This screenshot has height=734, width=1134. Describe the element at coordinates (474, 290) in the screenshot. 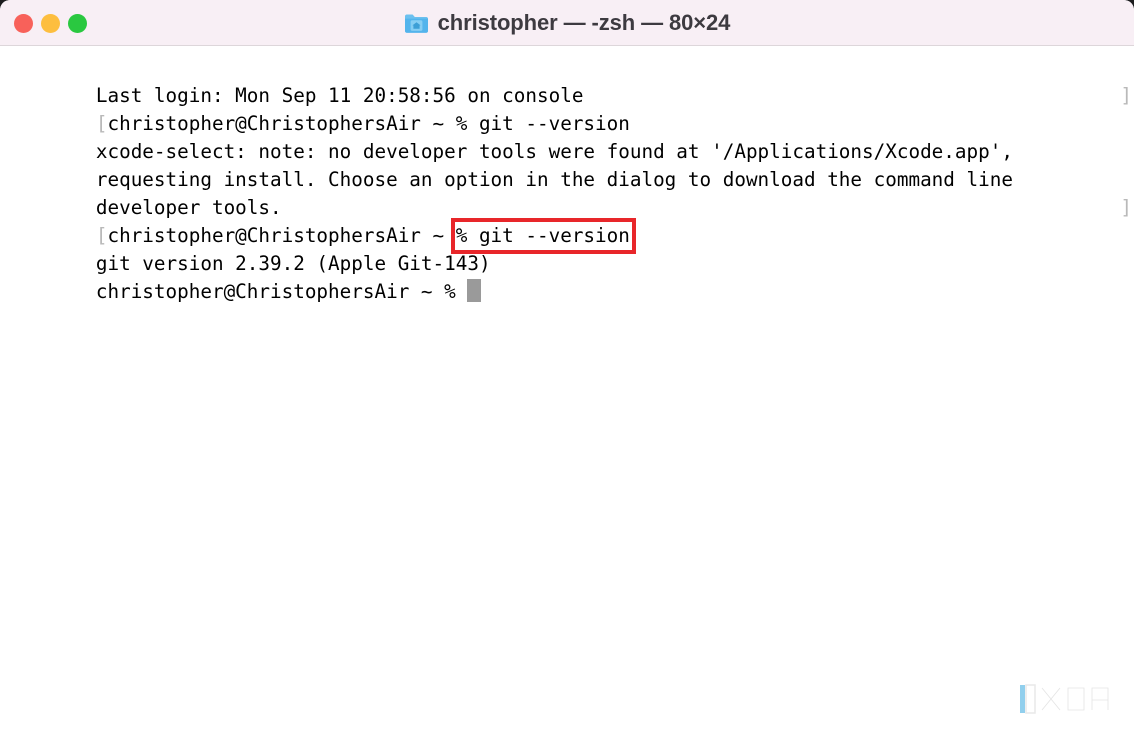

I see `terminal-cursor` at that location.